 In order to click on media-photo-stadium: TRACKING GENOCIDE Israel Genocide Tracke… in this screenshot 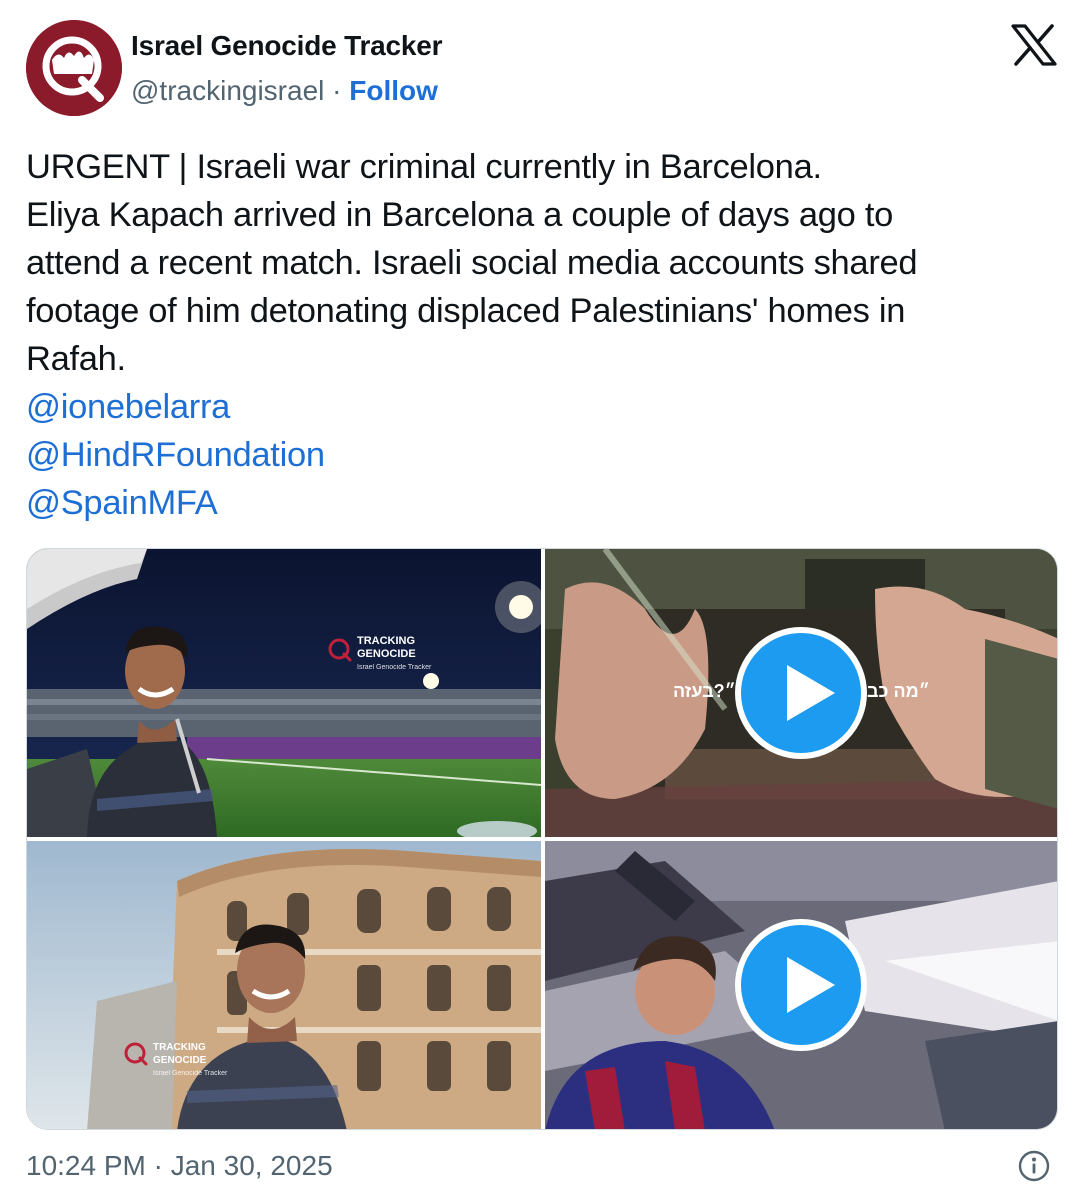, I will do `click(284, 693)`.